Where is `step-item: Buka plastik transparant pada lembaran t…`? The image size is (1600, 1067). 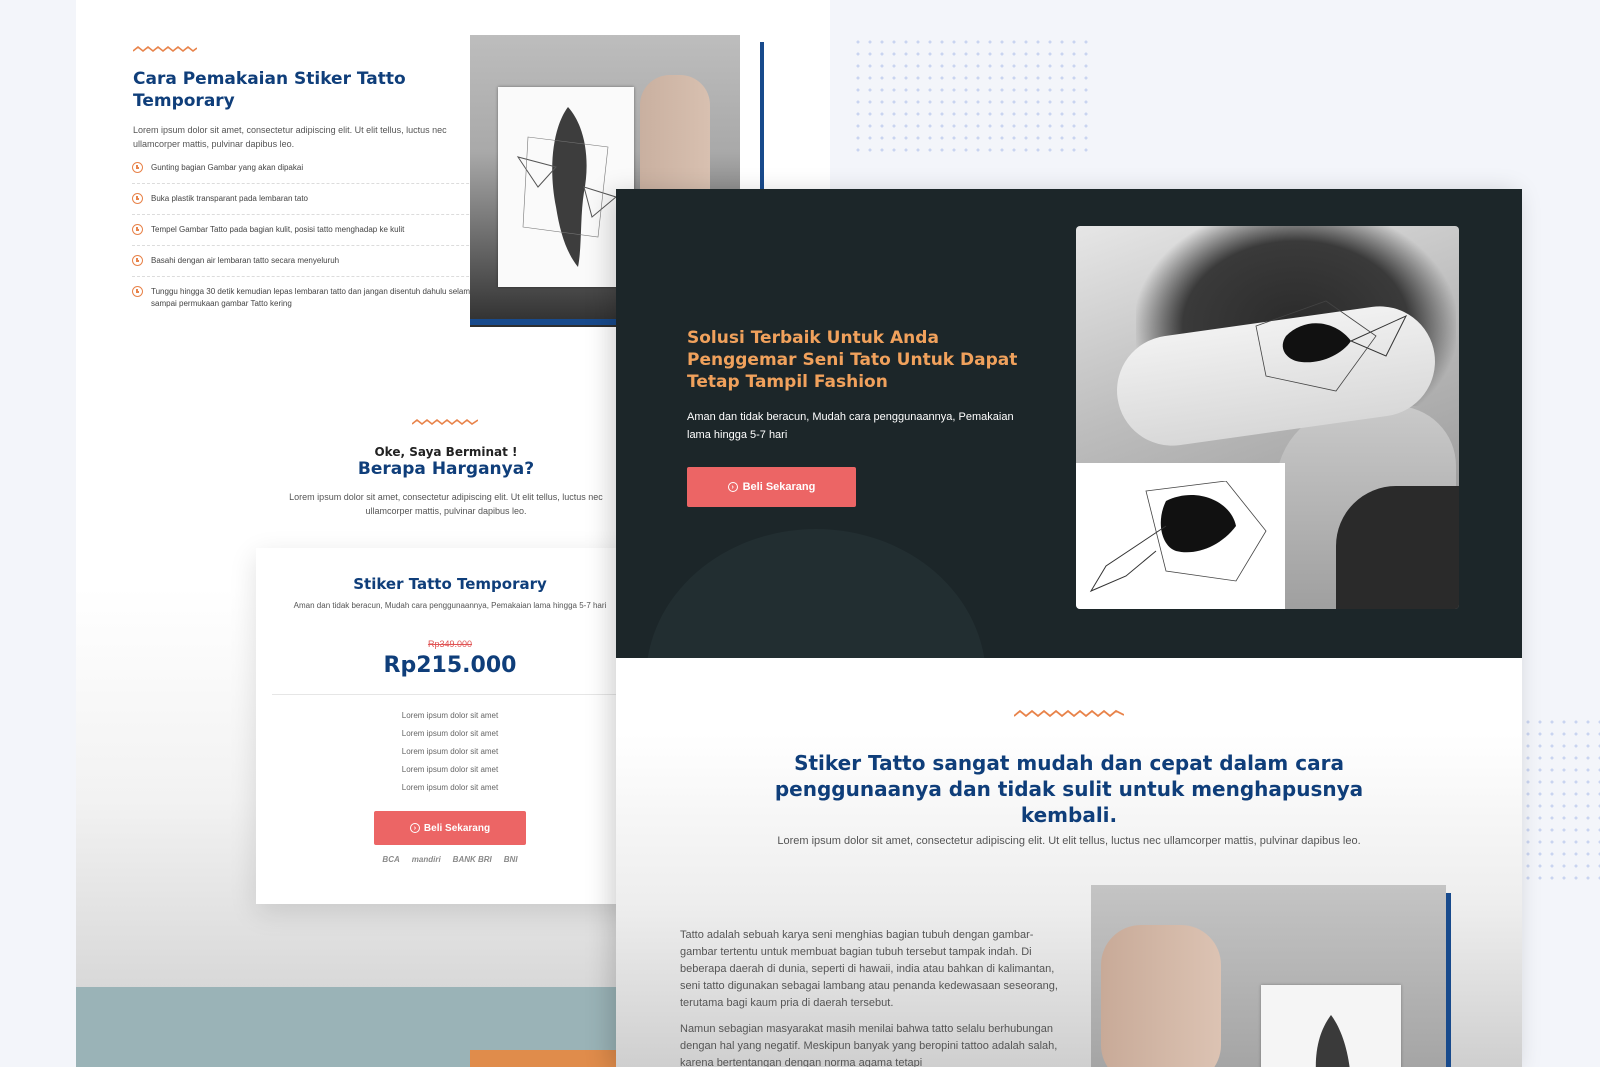
step-item: Buka plastik transparant pada lembaran t… is located at coordinates (328, 202).